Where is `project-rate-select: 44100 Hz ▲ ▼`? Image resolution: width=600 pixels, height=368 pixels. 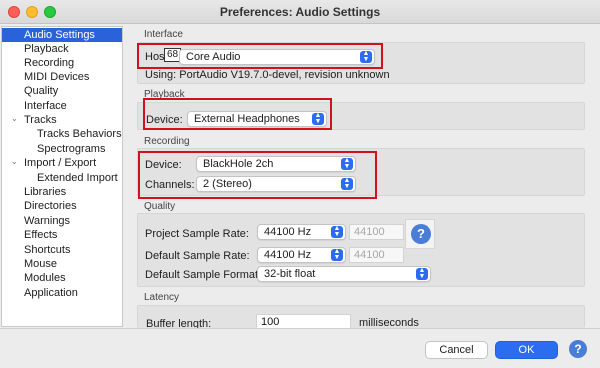
project-rate-select: 44100 Hz ▲ ▼ is located at coordinates (301, 232).